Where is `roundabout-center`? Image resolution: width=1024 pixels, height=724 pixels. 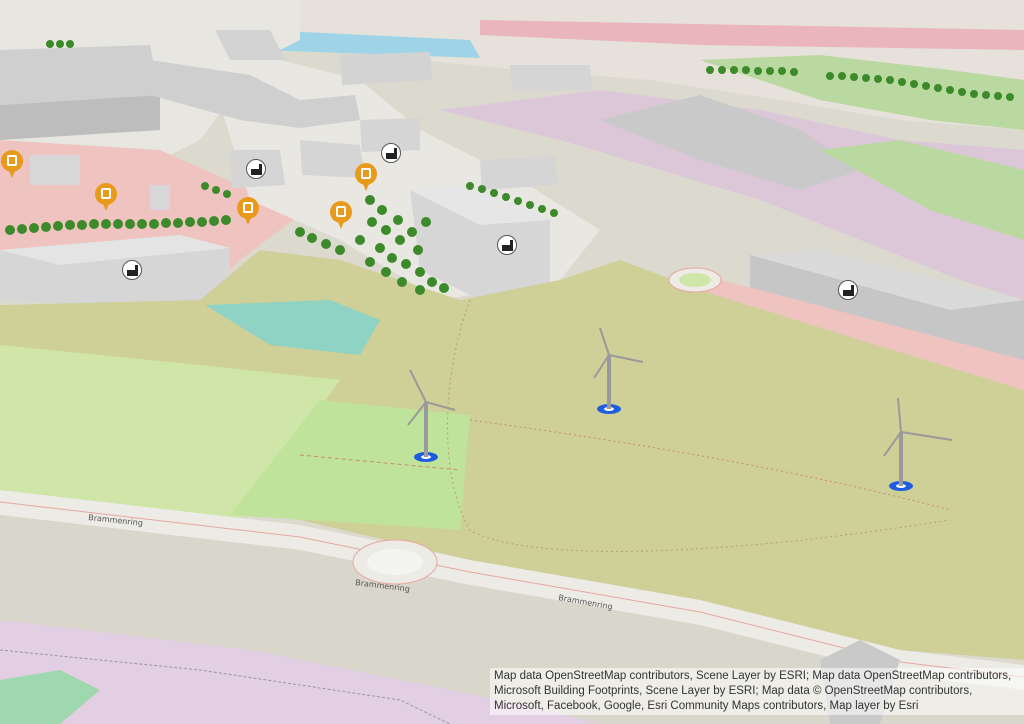 roundabout-center is located at coordinates (395, 562).